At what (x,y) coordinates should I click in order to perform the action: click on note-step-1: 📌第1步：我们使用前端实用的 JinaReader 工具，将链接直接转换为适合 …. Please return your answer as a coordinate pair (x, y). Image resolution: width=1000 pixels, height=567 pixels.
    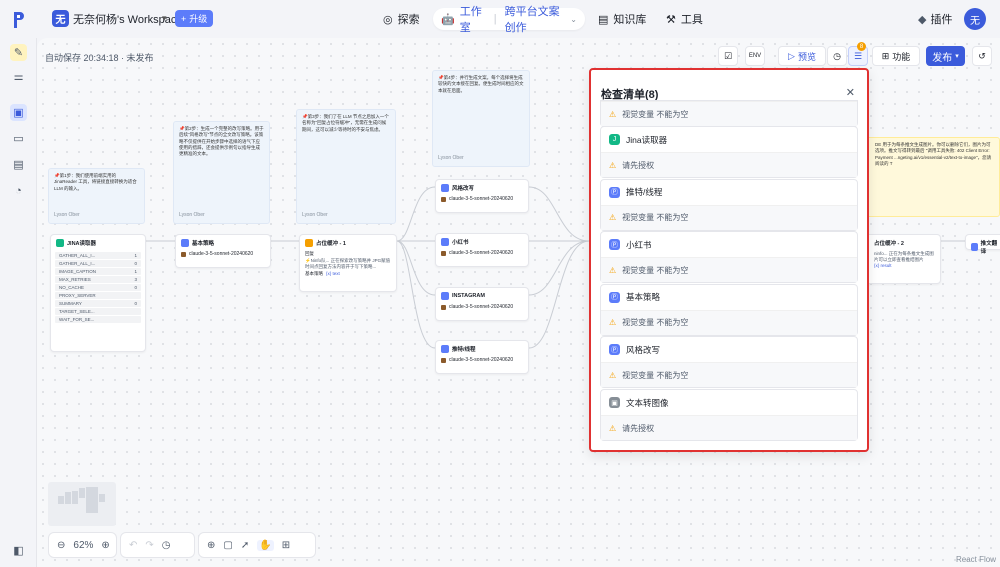
    Looking at the image, I should click on (96, 196).